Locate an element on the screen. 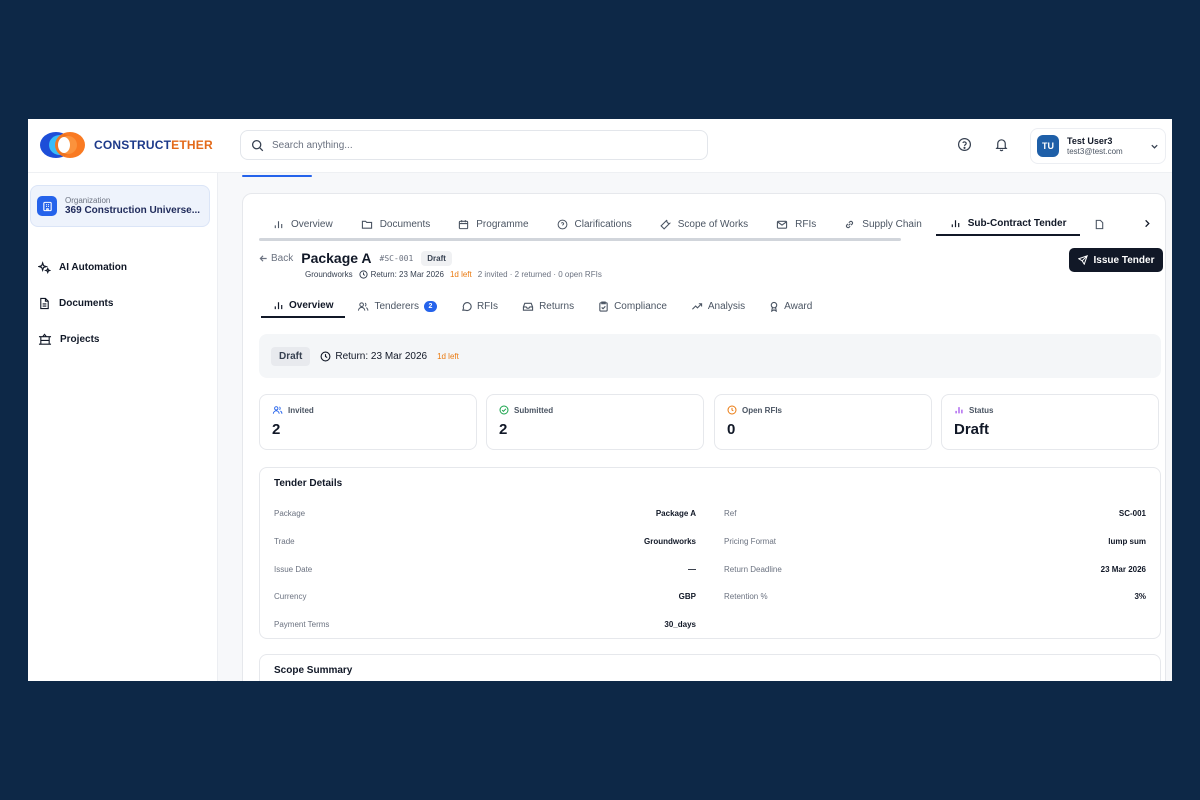 The height and width of the screenshot is (800, 1200). detail-row-currency: Currency GBP is located at coordinates (485, 596).